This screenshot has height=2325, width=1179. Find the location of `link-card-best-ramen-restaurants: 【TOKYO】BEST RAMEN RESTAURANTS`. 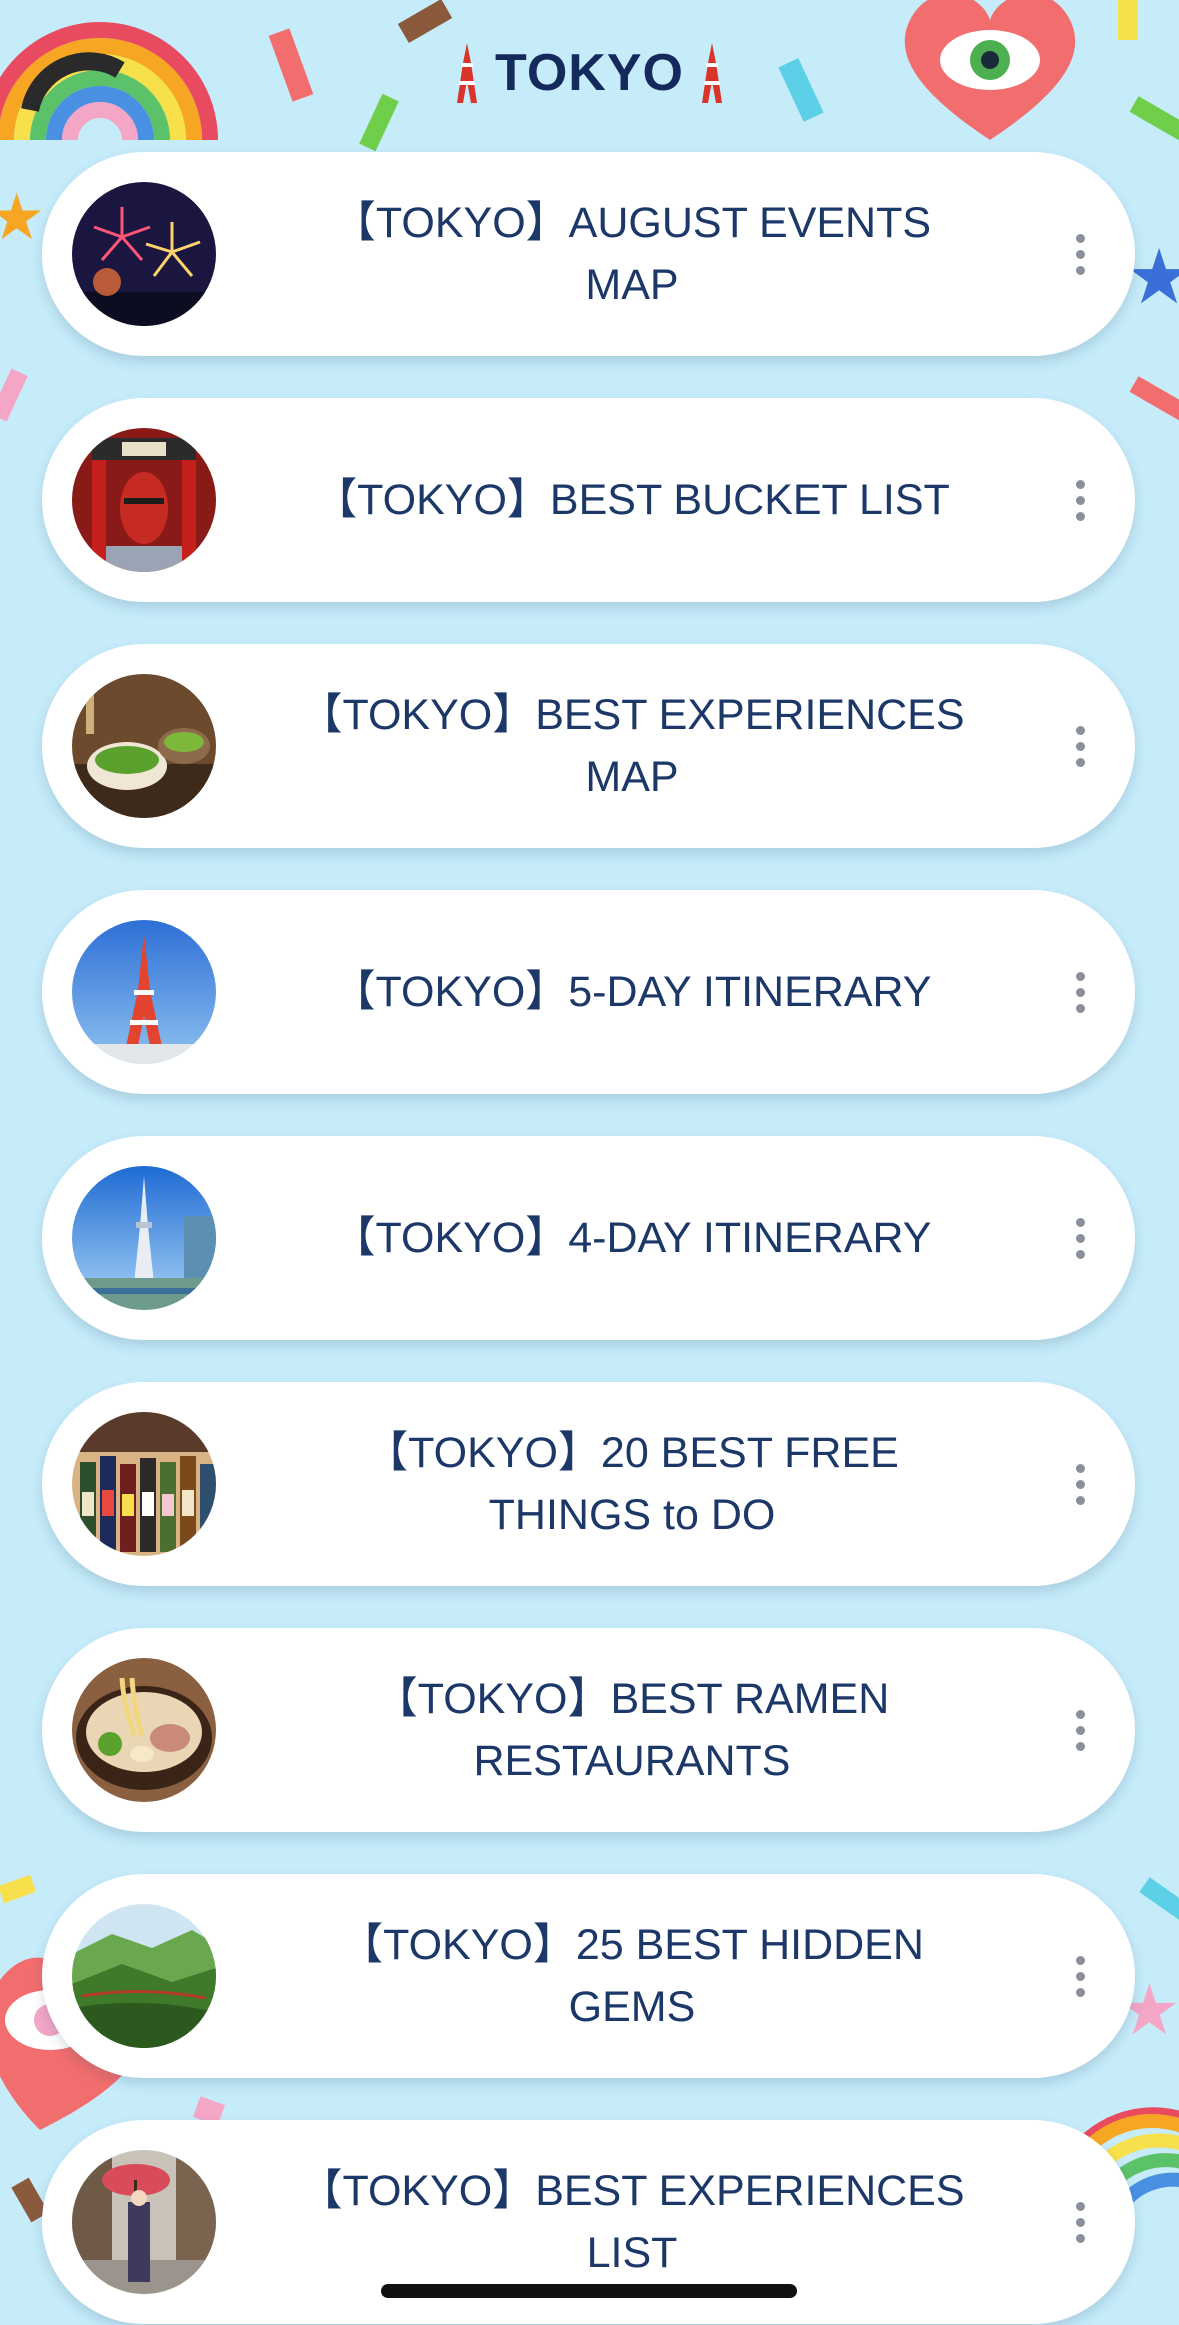

link-card-best-ramen-restaurants: 【TOKYO】BEST RAMEN RESTAURANTS is located at coordinates (588, 1730).